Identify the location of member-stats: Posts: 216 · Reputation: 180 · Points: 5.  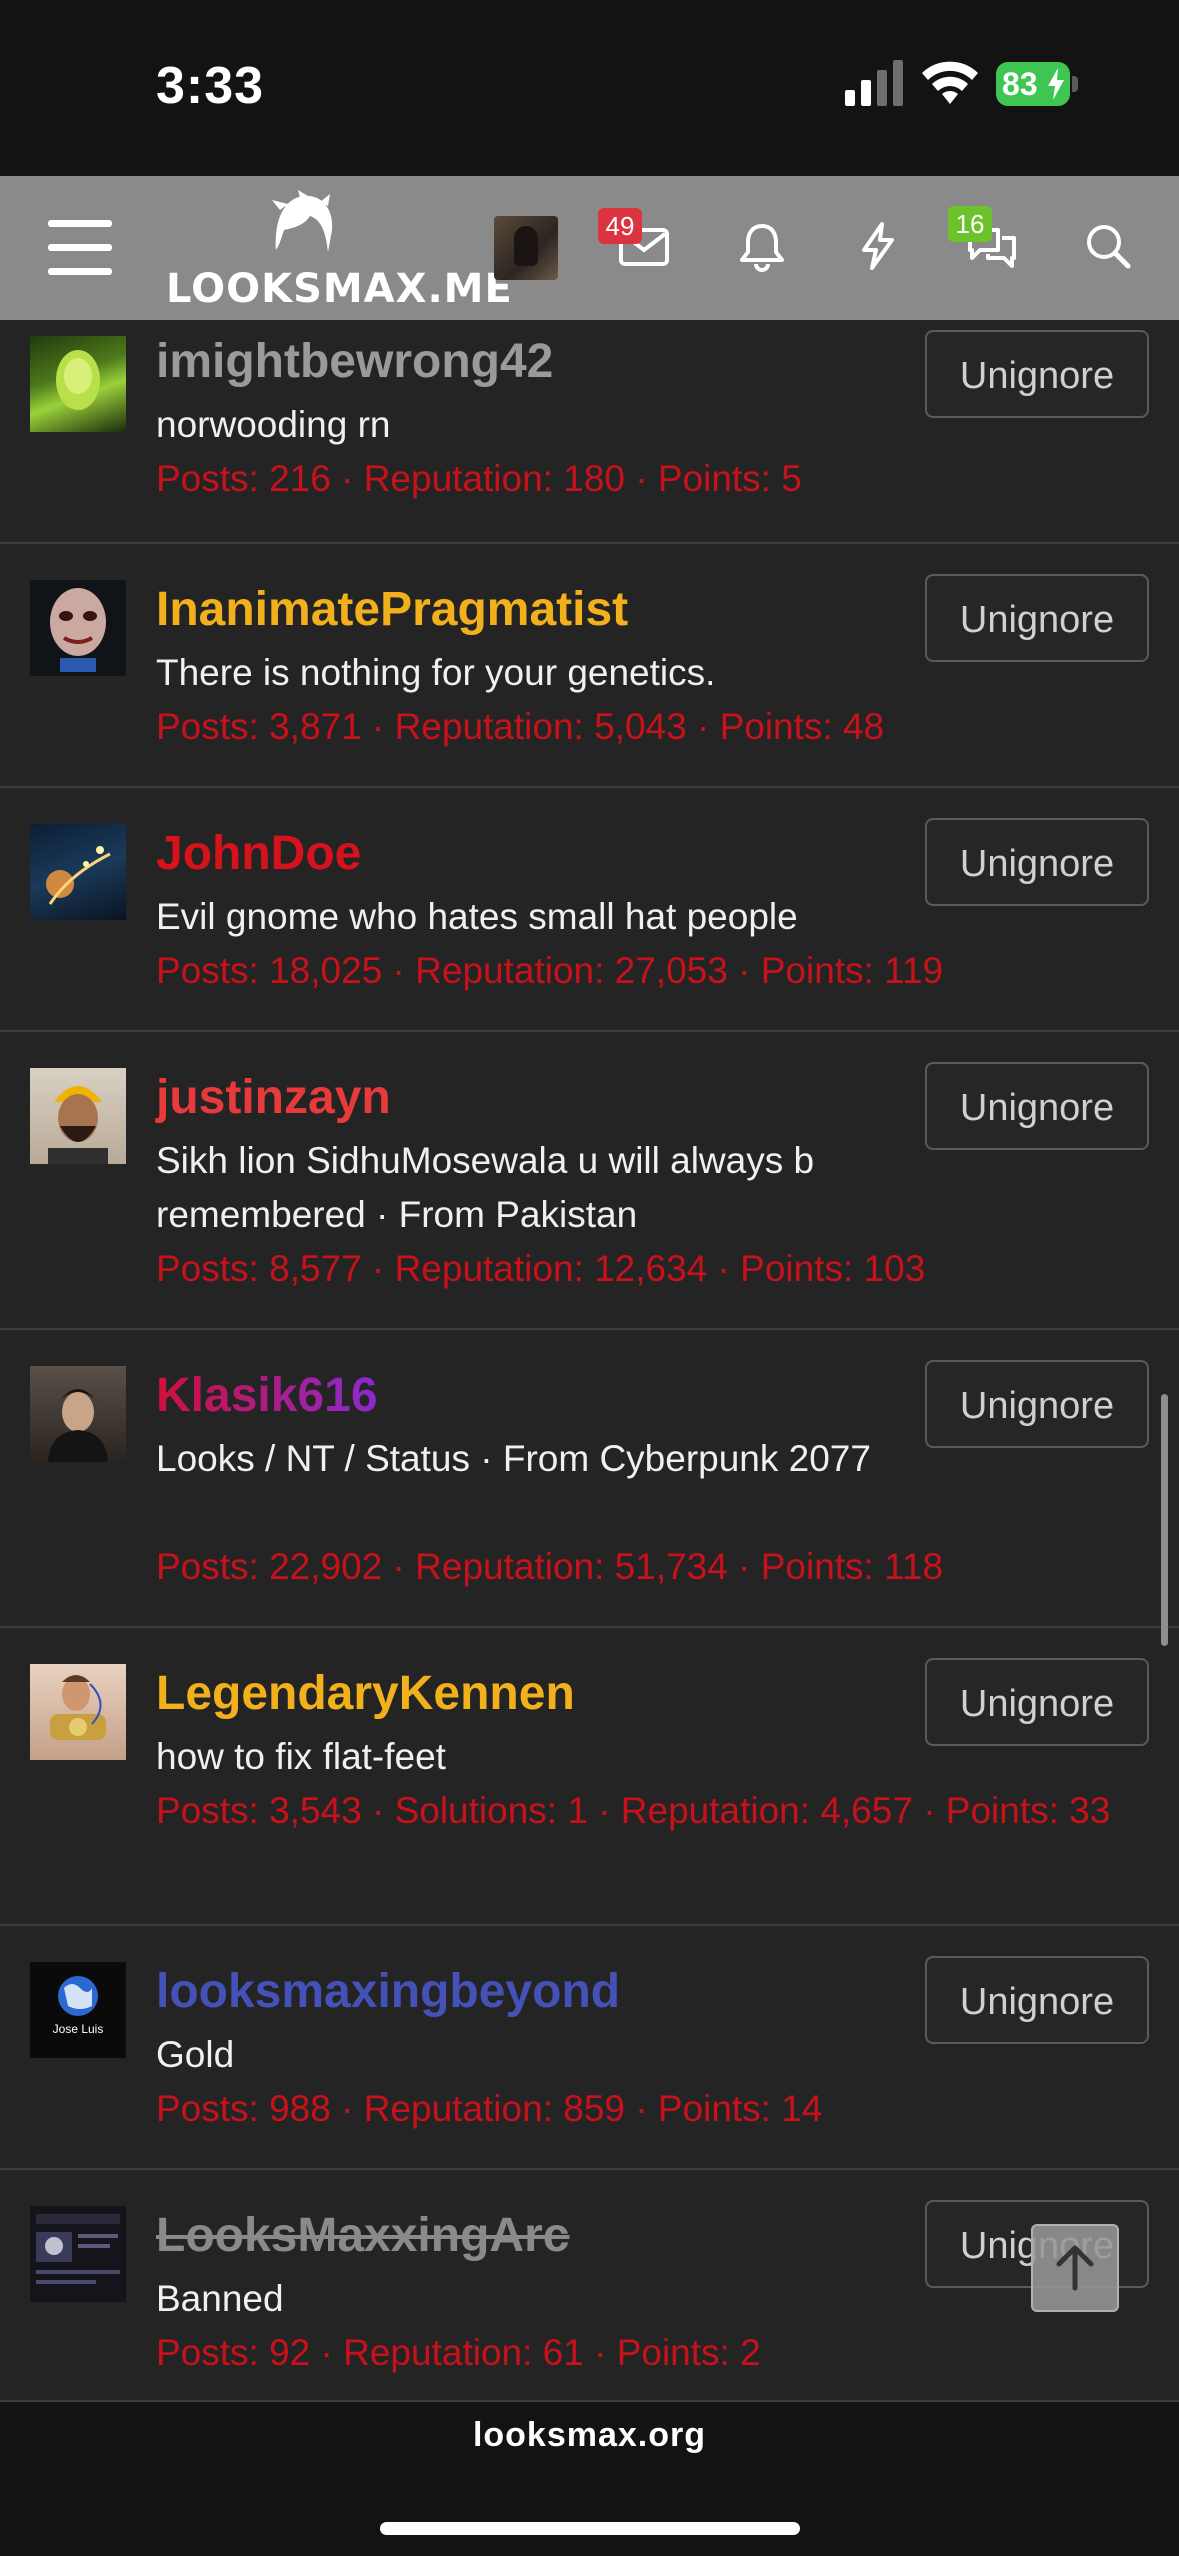
(479, 478).